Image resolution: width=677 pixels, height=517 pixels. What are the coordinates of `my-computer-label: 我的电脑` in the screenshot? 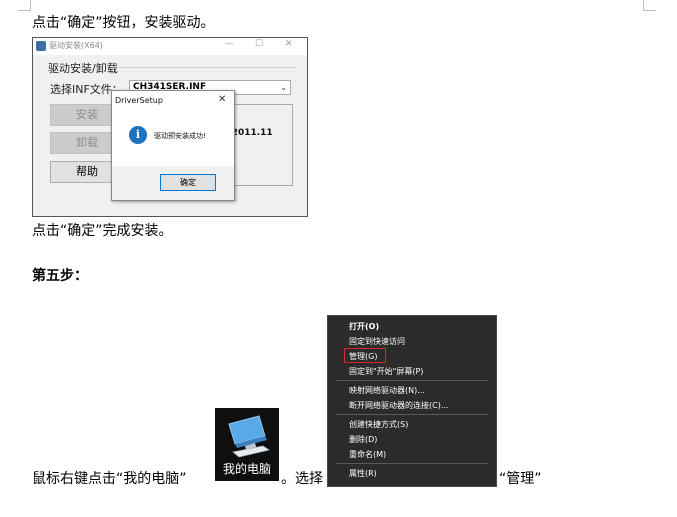 It's located at (246, 469).